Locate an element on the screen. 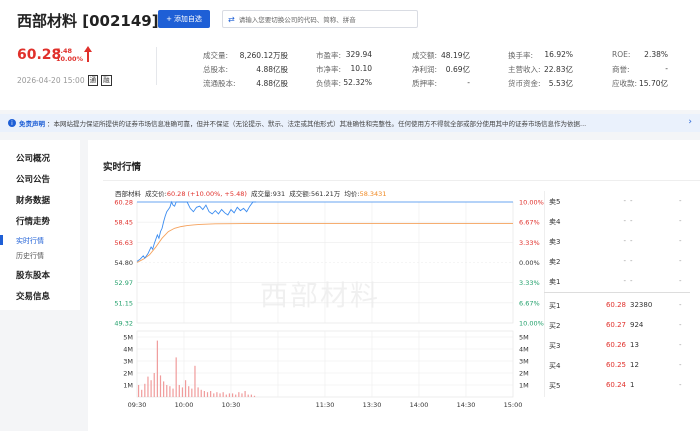  metric-value: 2.38% is located at coordinates (656, 54).